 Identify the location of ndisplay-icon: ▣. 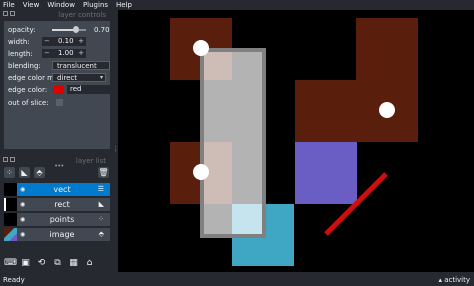
(25, 263).